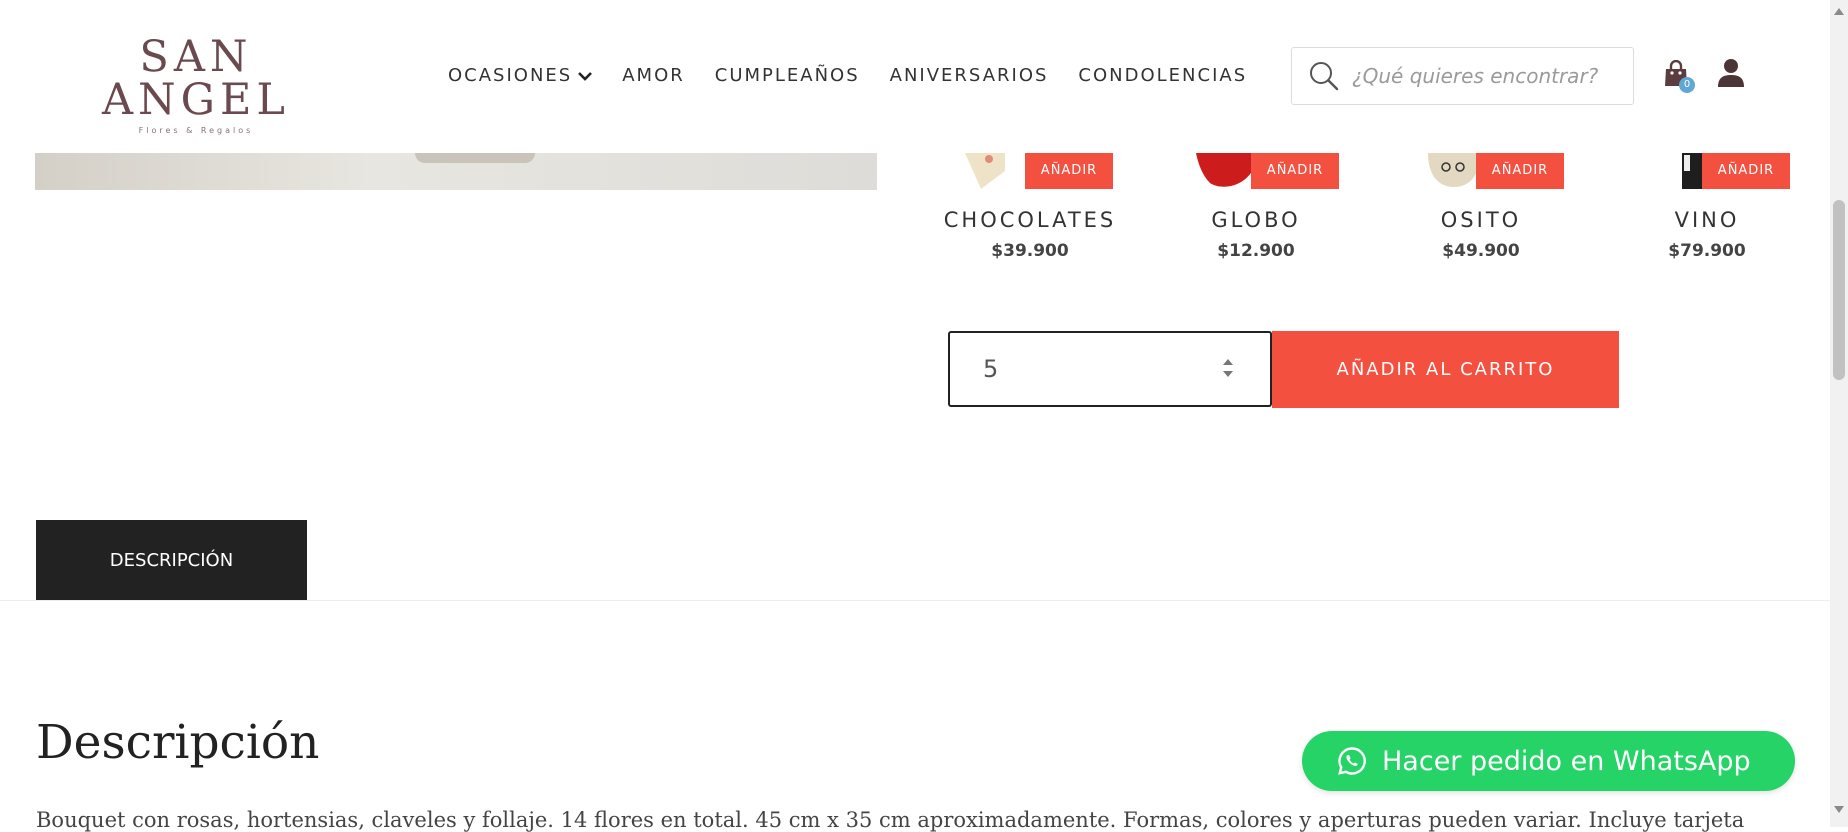 This screenshot has height=832, width=1848. Describe the element at coordinates (510, 75) in the screenshot. I see `nav-item-label: OCASIONES` at that location.